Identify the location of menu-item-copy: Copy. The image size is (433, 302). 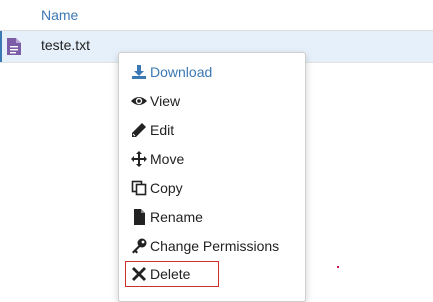
(212, 188).